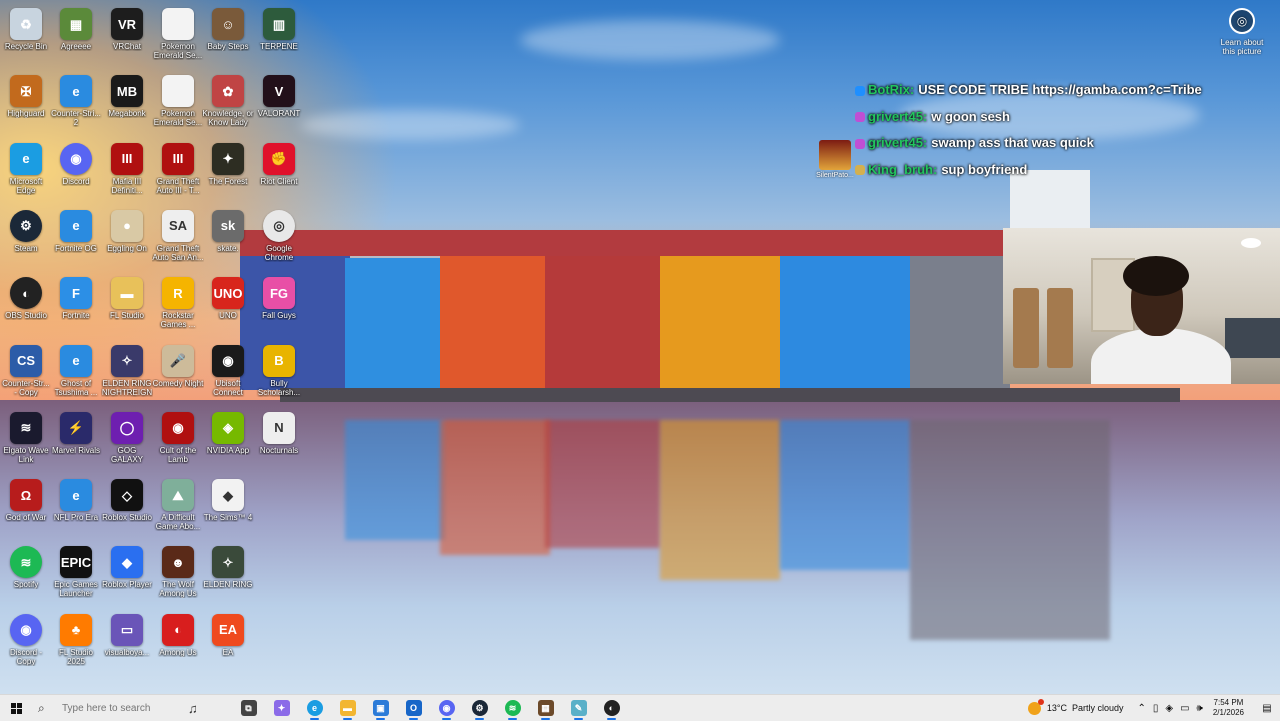 The height and width of the screenshot is (721, 1280). I want to click on desktop-icon: ◉ Ubisoft Connect, so click(228, 369).